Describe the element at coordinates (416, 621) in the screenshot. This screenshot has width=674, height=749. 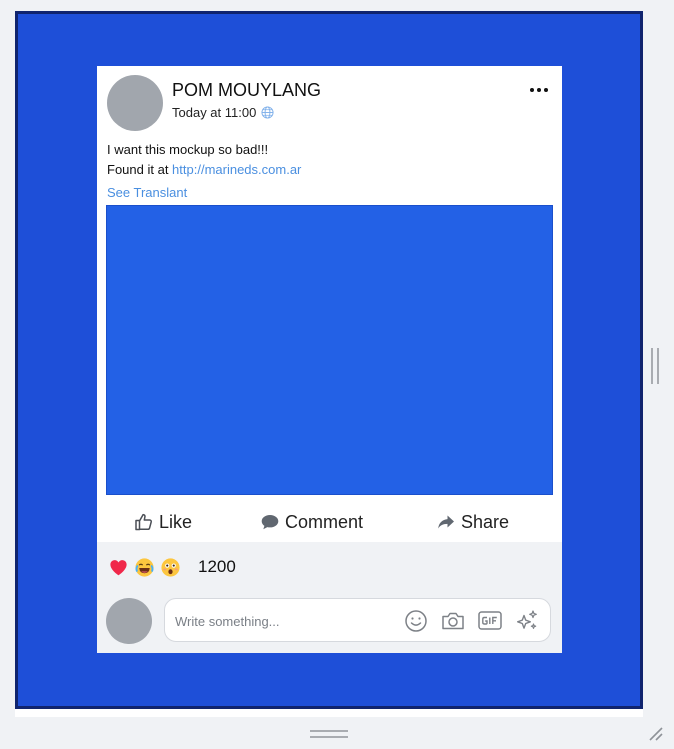
I see `smiley-icon` at that location.